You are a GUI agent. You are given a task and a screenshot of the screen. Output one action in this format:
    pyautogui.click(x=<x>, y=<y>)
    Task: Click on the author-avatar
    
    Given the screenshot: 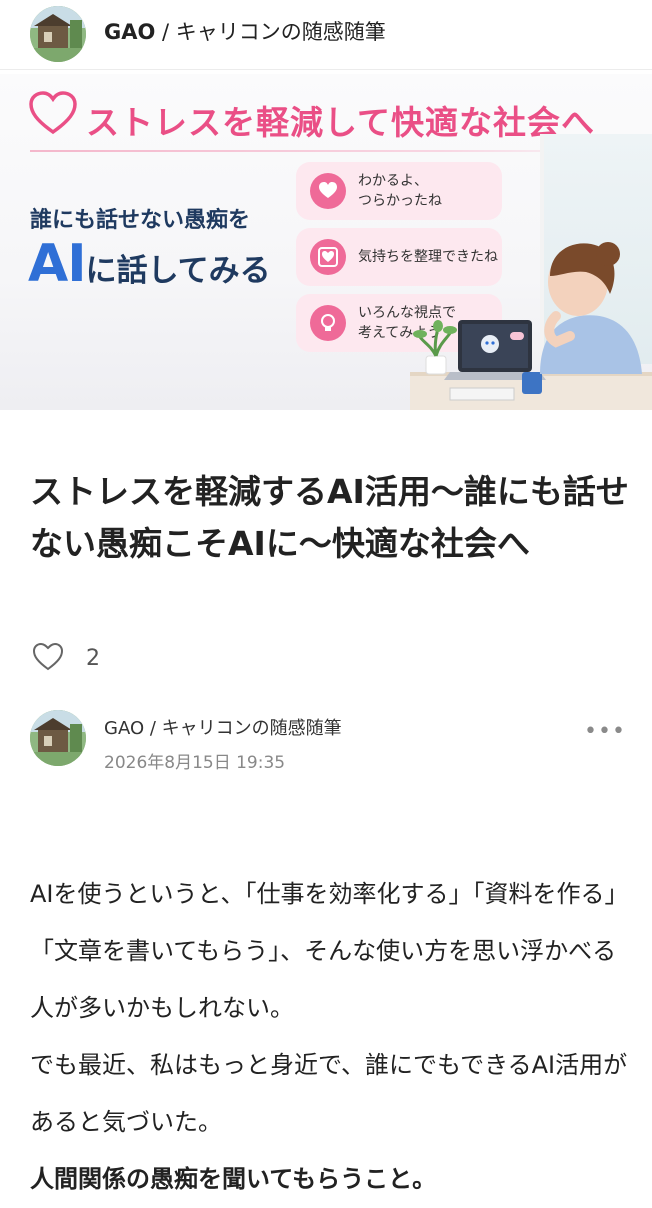 What is the action you would take?
    pyautogui.click(x=58, y=738)
    